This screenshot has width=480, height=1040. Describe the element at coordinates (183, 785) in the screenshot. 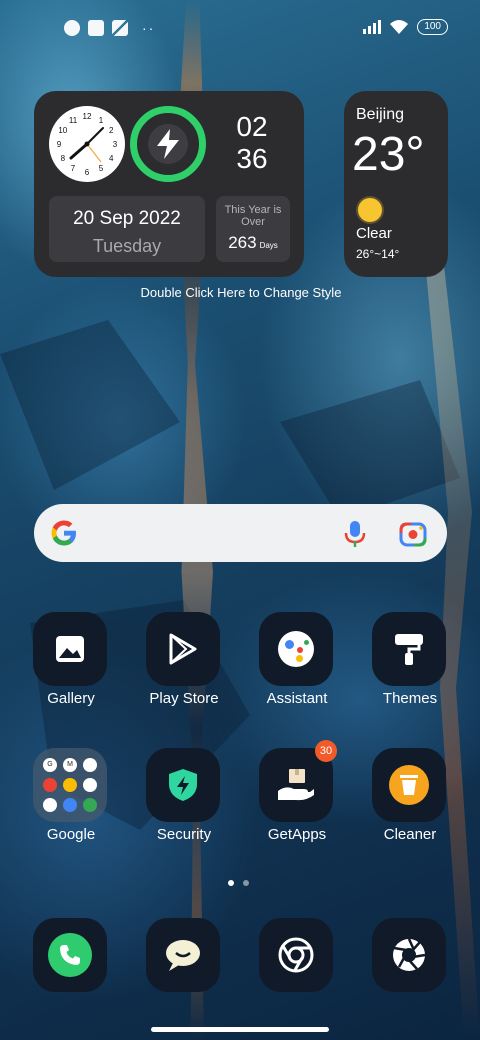

I see `security-icon` at that location.